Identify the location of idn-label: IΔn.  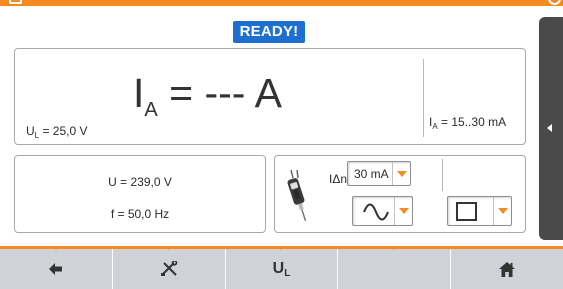
(338, 179).